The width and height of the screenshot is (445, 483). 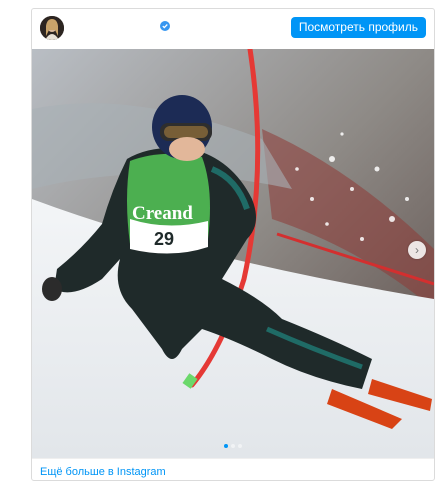 What do you see at coordinates (113, 27) in the screenshot?
I see `username` at bounding box center [113, 27].